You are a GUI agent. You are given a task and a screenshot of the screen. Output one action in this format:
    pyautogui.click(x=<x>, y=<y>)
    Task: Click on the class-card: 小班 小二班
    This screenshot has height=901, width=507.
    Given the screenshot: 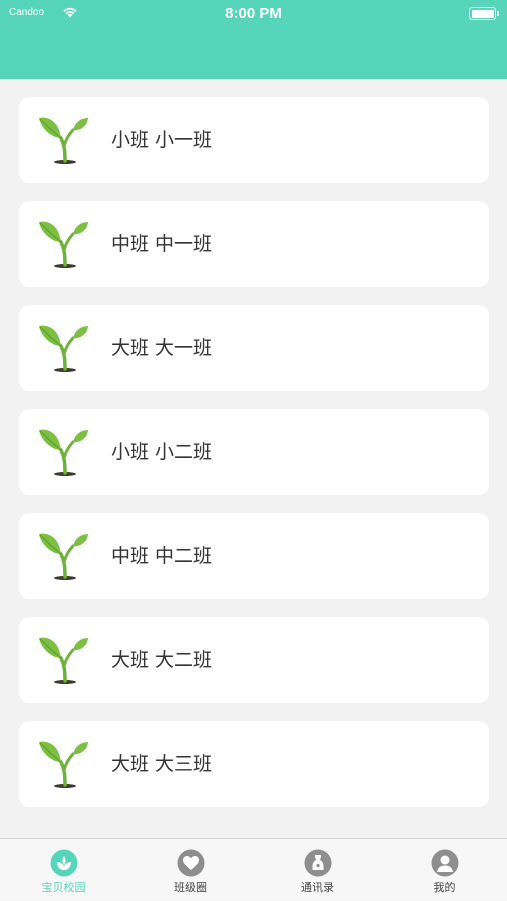 What is the action you would take?
    pyautogui.click(x=254, y=452)
    